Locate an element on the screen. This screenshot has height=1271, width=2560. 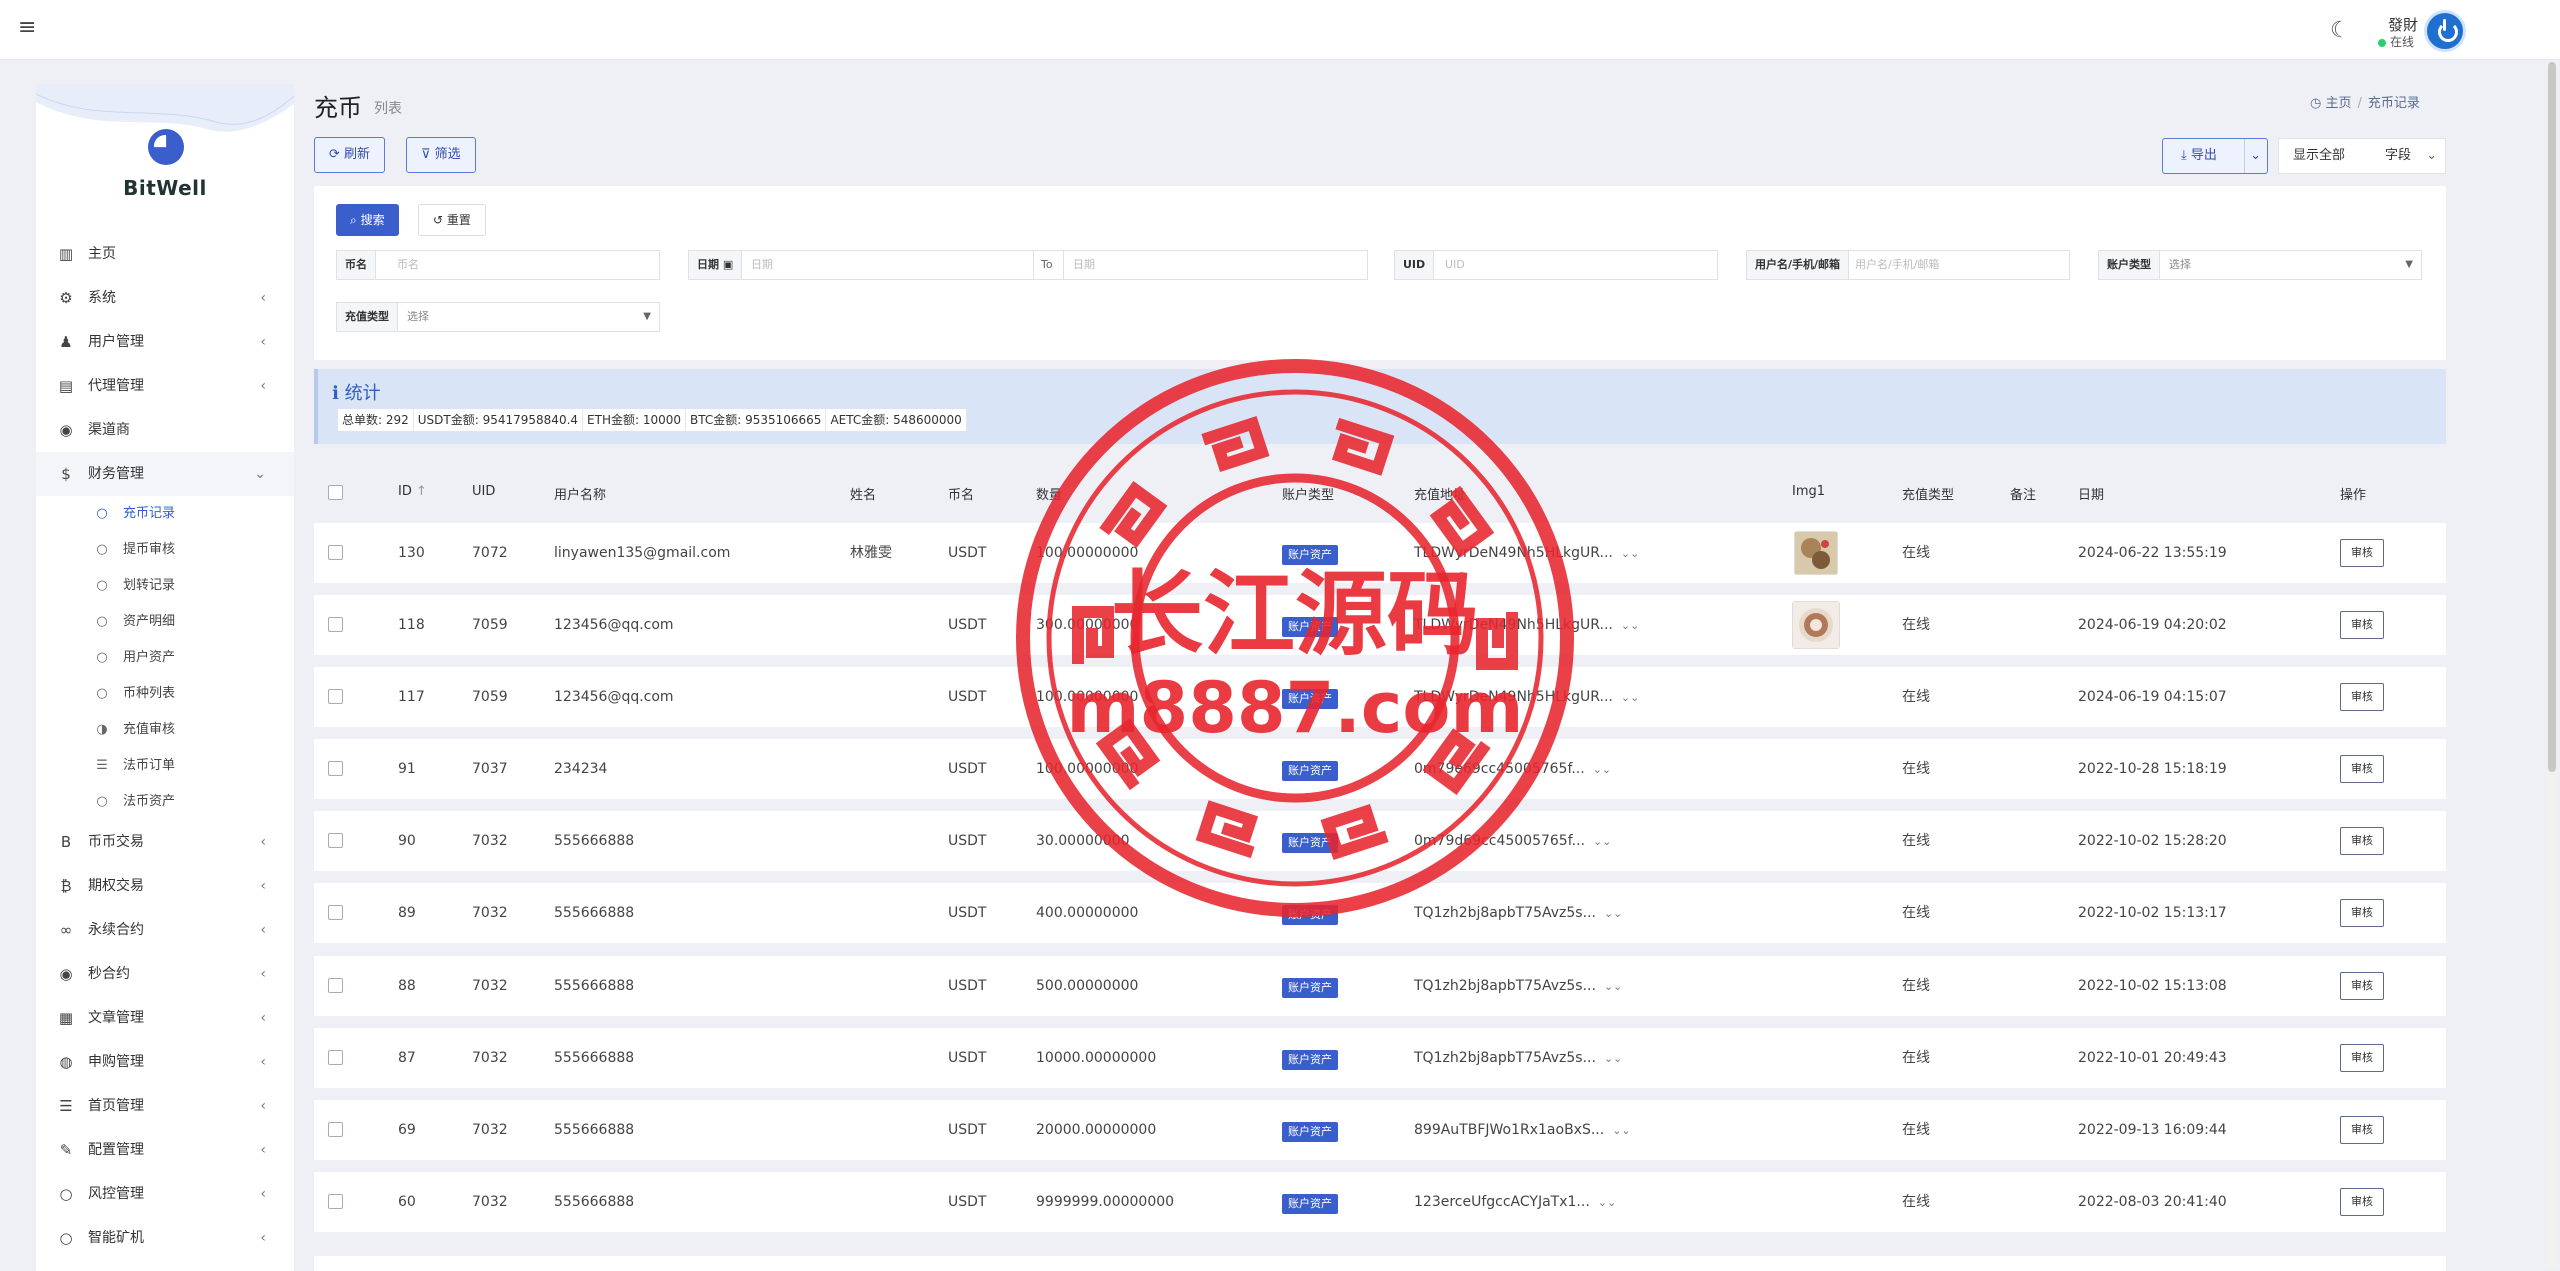
show-all-button: 显示全部 is located at coordinates (2319, 156).